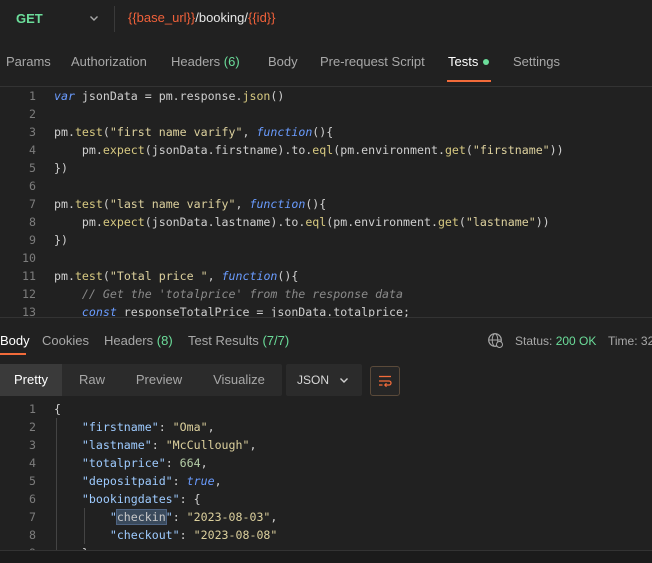  What do you see at coordinates (324, 380) in the screenshot?
I see `format-select: JSON` at bounding box center [324, 380].